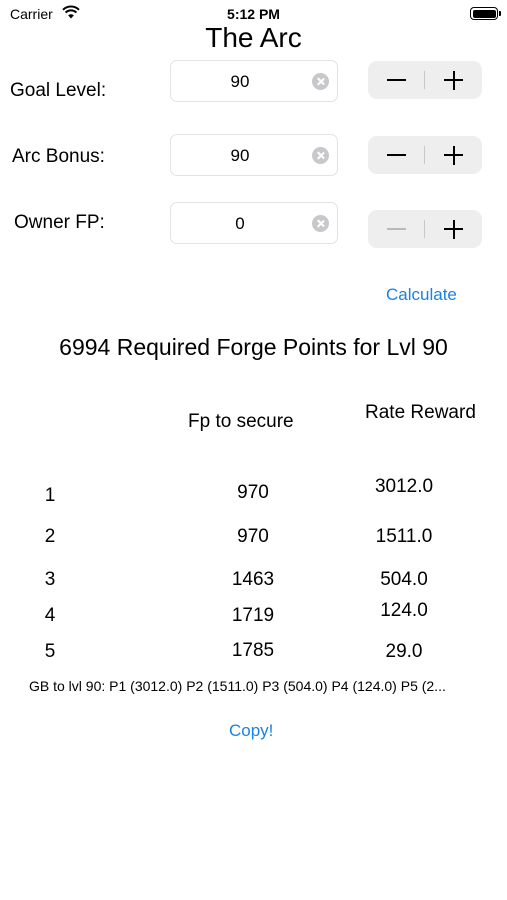 The image size is (507, 900). What do you see at coordinates (241, 421) in the screenshot?
I see `fp-to-secure-header: Fp to secure` at bounding box center [241, 421].